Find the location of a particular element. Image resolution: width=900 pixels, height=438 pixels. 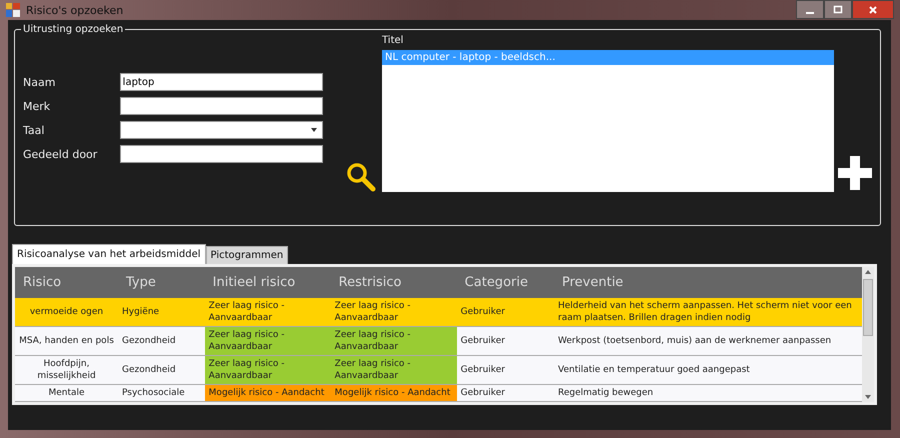

scroll-down-icon is located at coordinates (868, 397).